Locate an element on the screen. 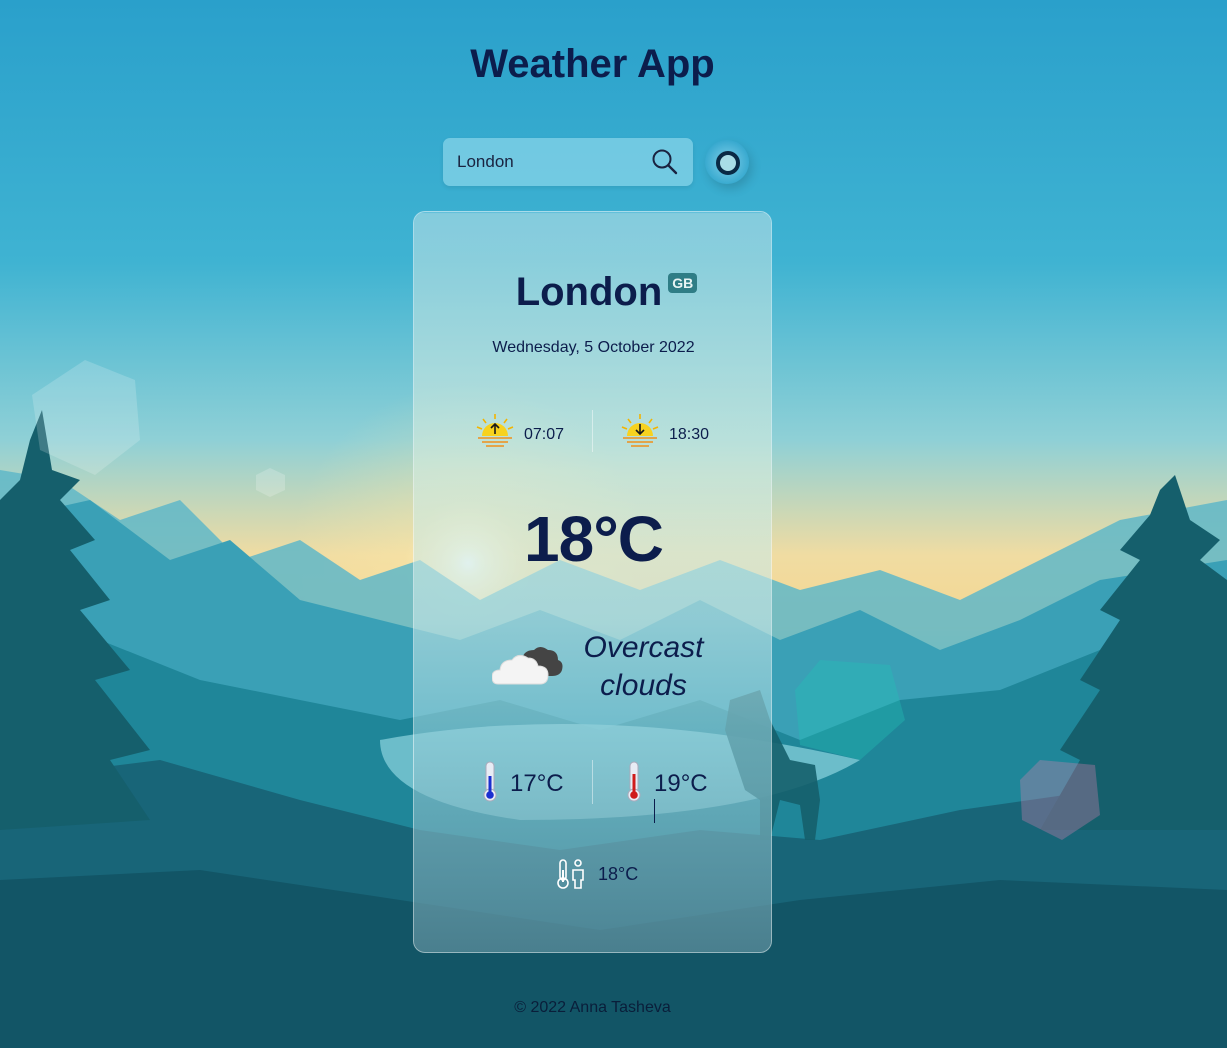  app-title: Weather App is located at coordinates (592, 64).